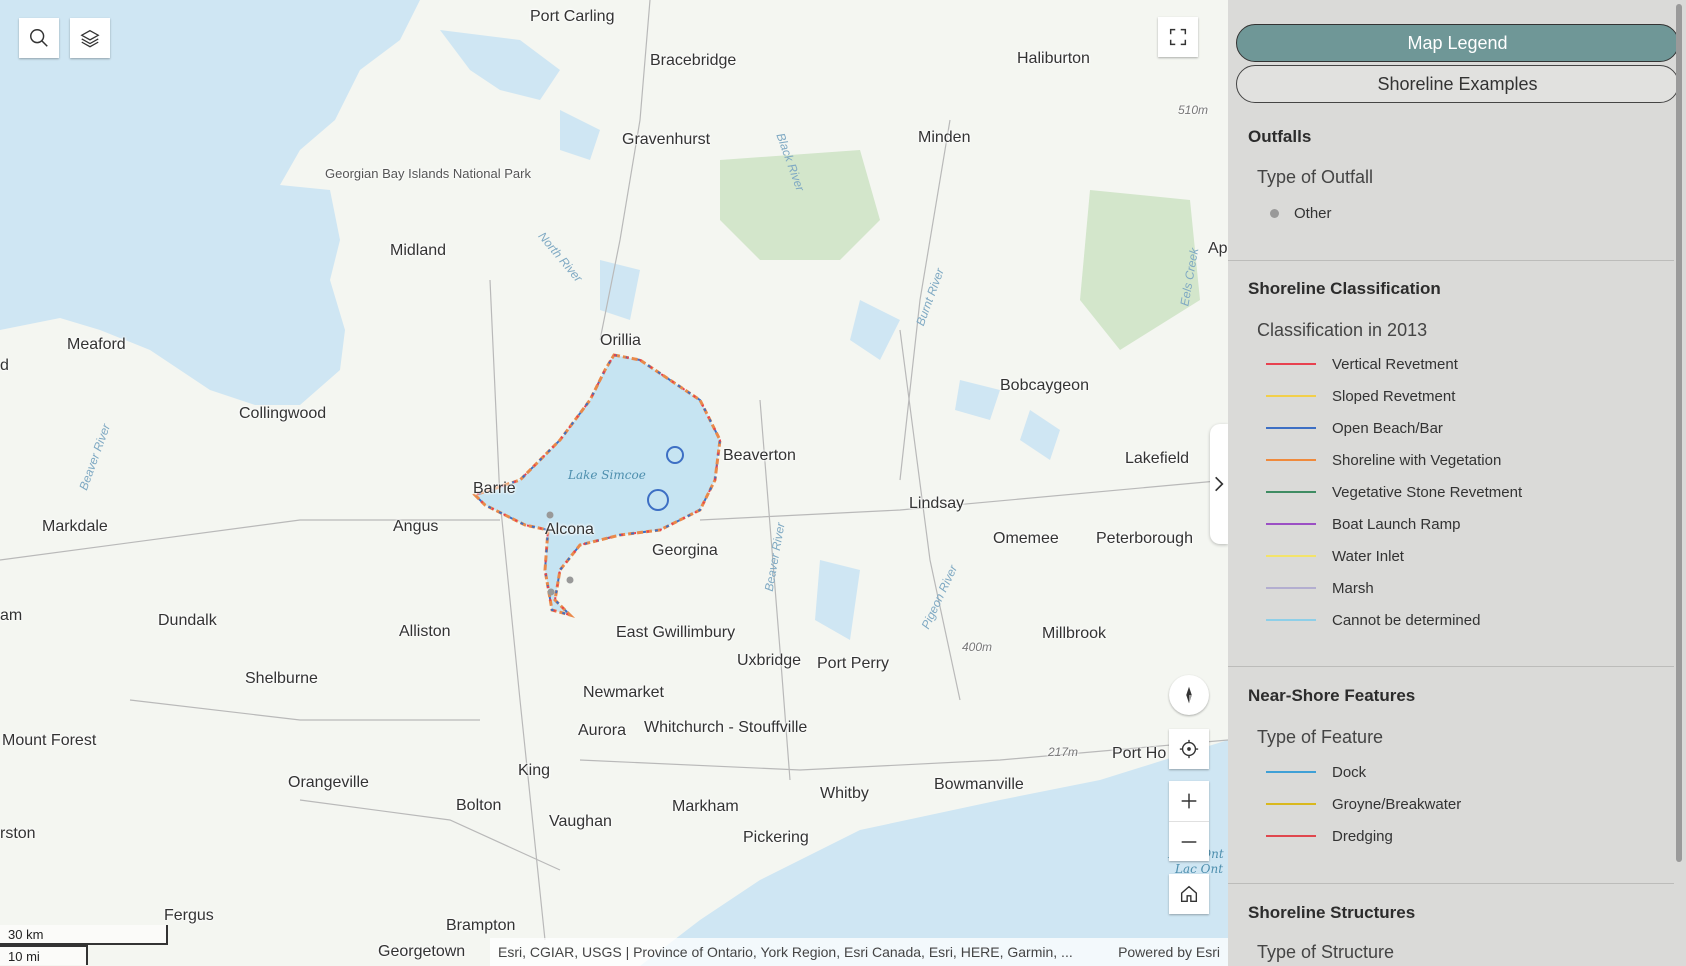  I want to click on place-label: Barrie, so click(494, 488).